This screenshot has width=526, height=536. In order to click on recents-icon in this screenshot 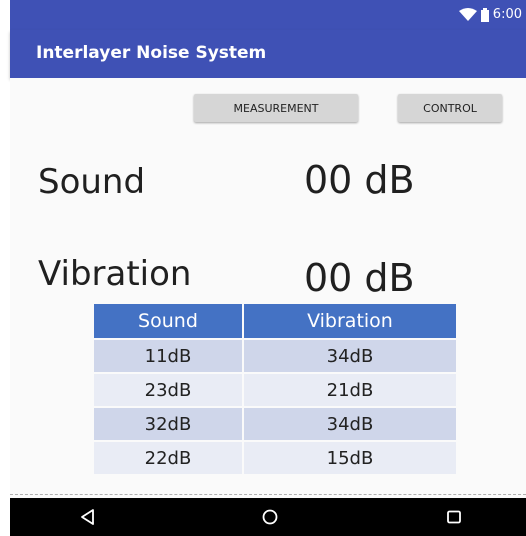, I will do `click(454, 517)`.